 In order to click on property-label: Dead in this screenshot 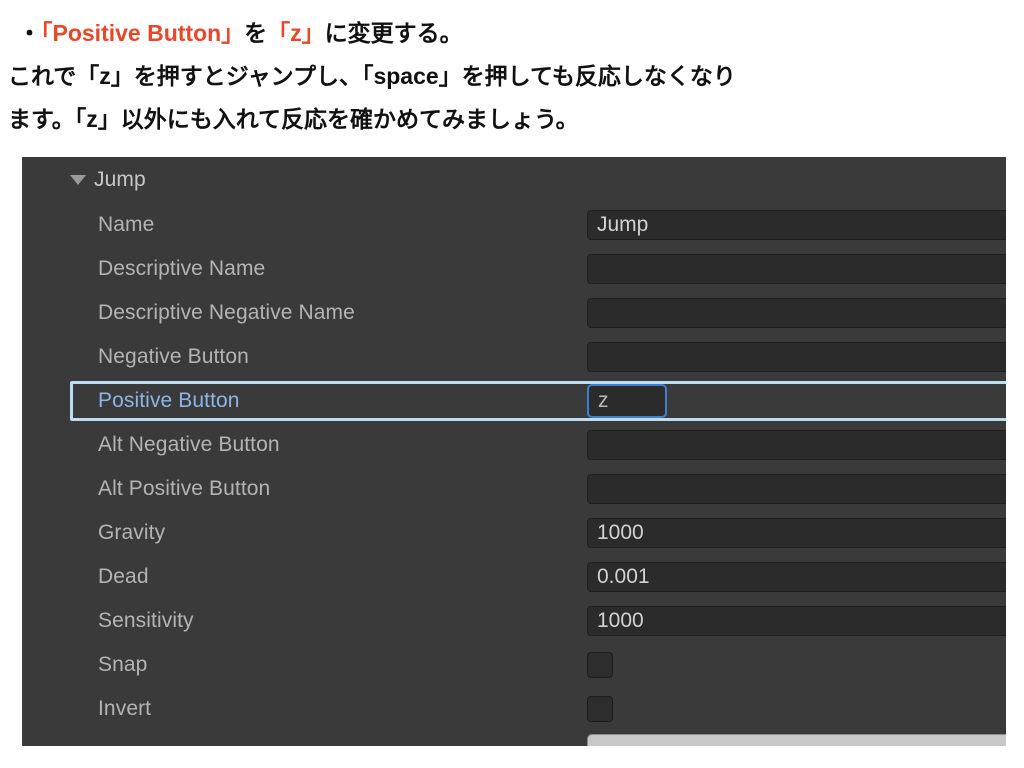, I will do `click(123, 576)`.